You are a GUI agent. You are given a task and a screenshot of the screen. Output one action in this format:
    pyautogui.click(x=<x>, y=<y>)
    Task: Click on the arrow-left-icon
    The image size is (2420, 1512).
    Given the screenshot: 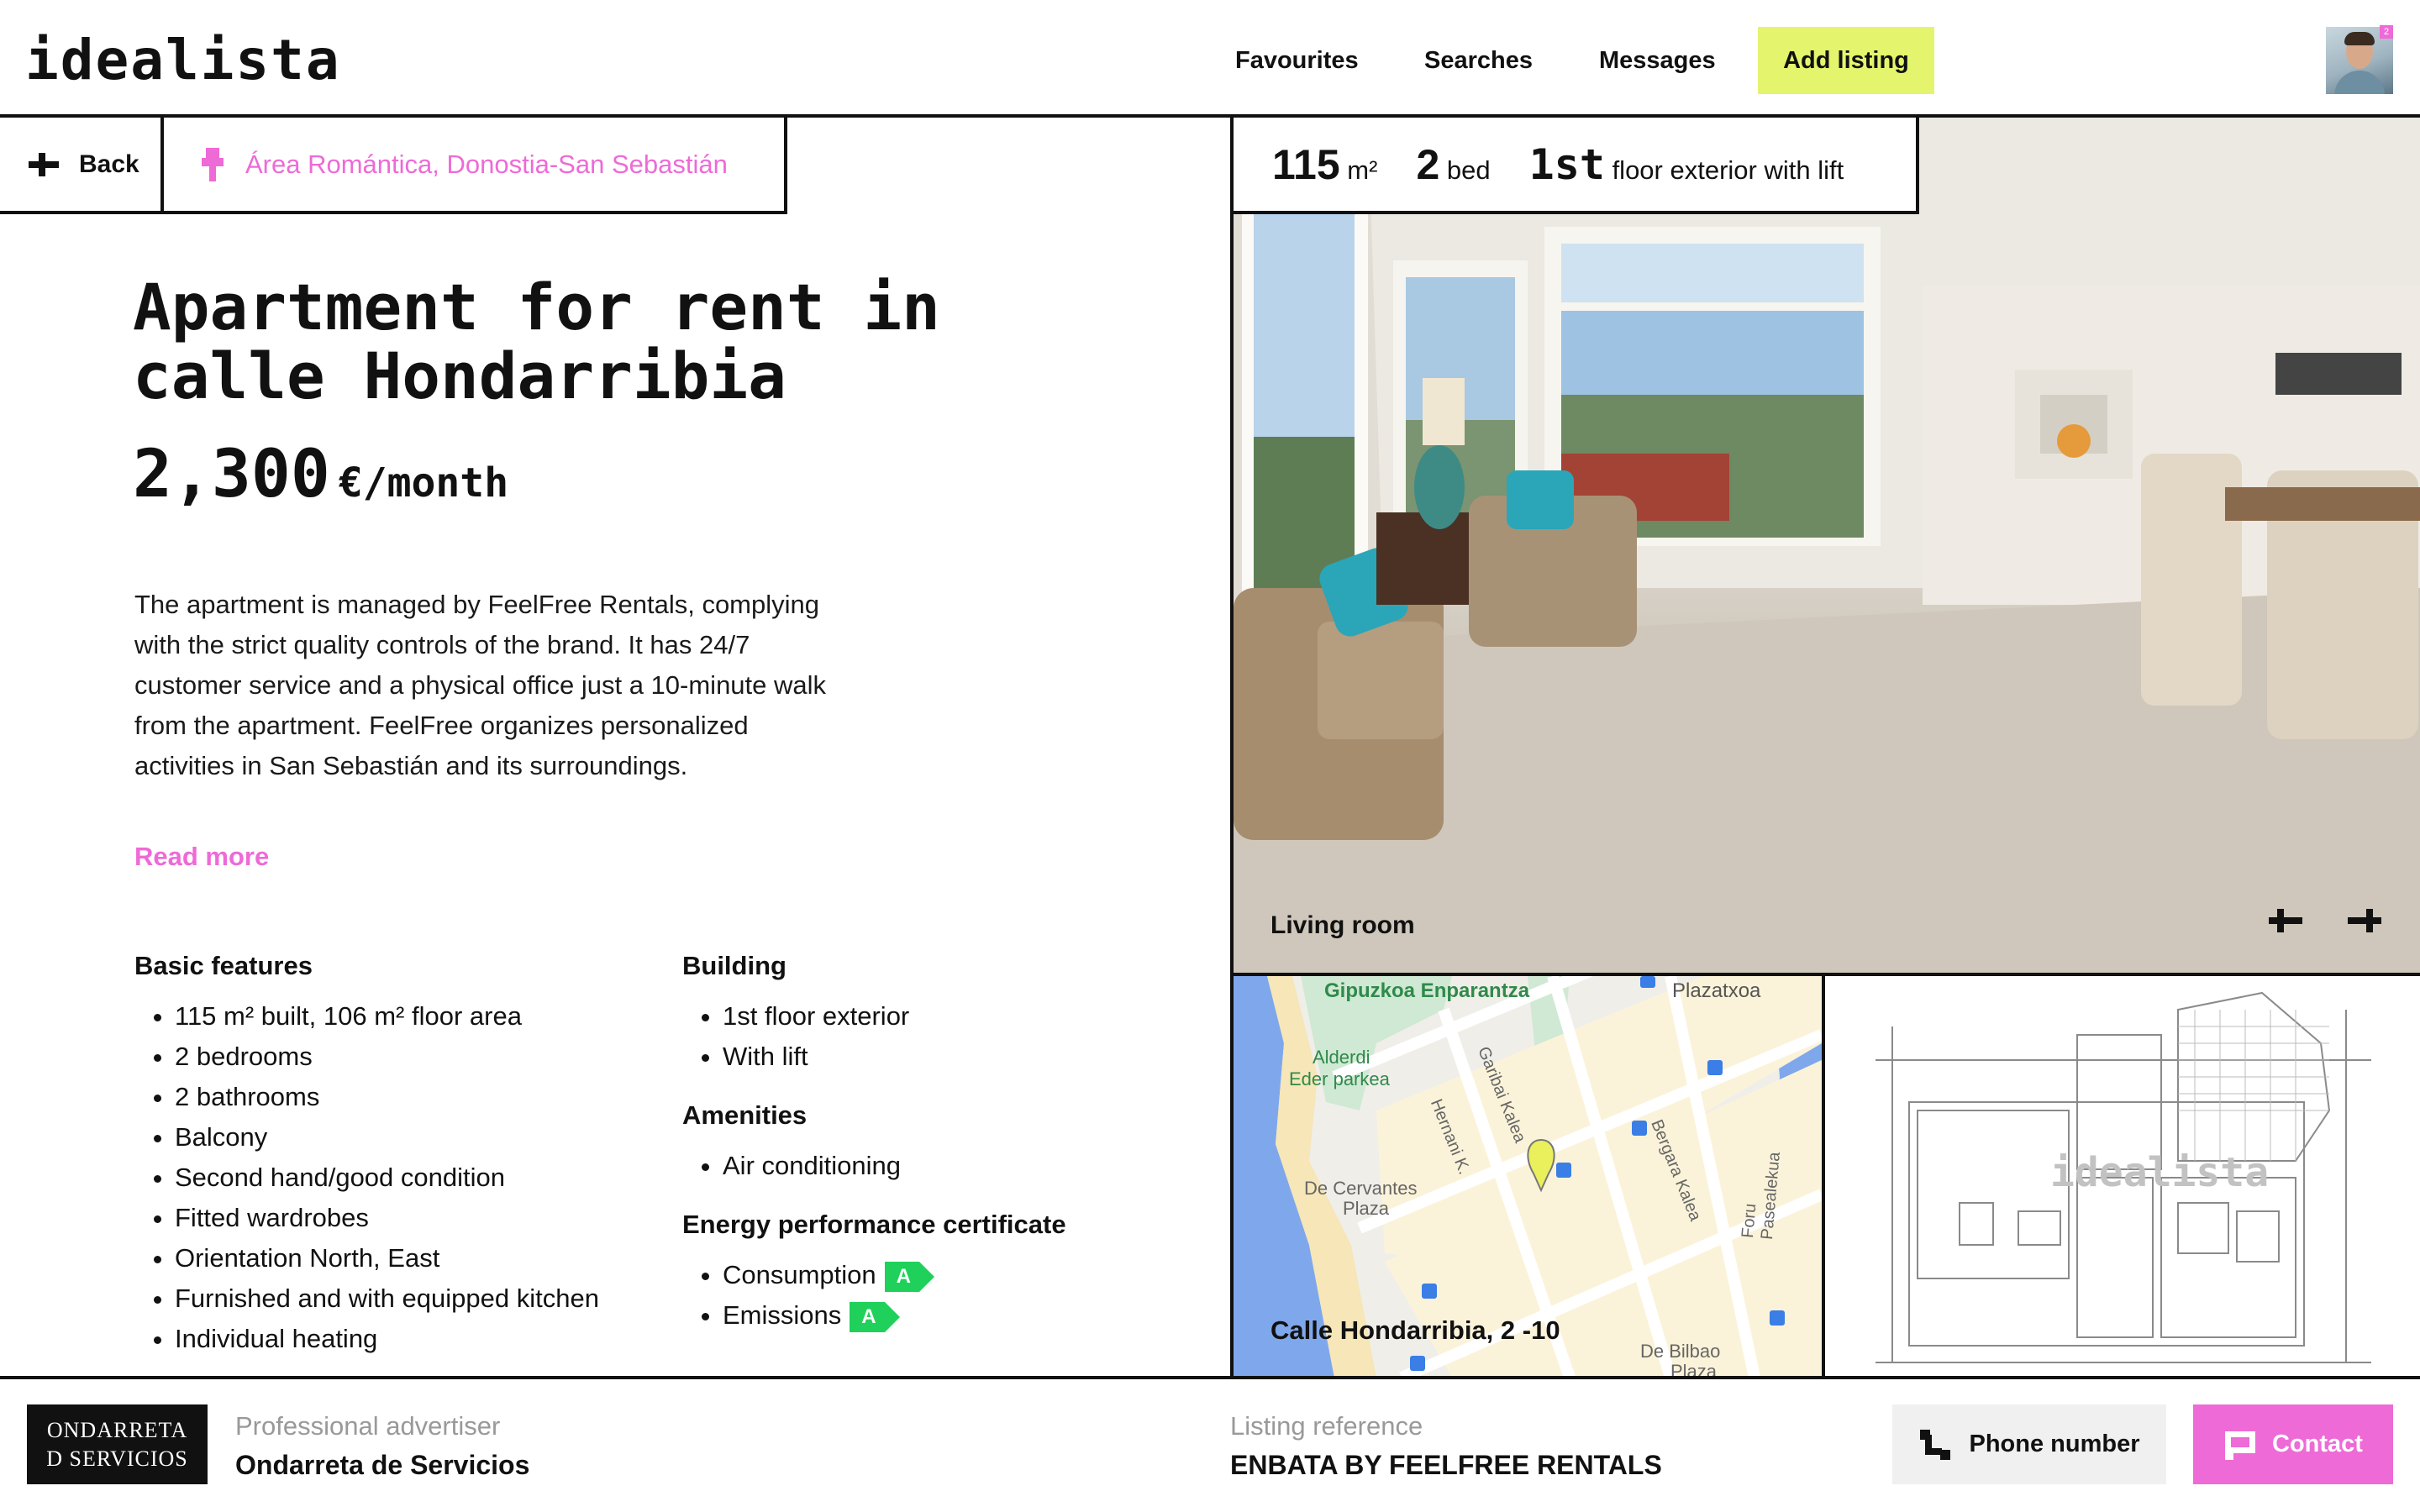 What is the action you would take?
    pyautogui.click(x=2285, y=920)
    